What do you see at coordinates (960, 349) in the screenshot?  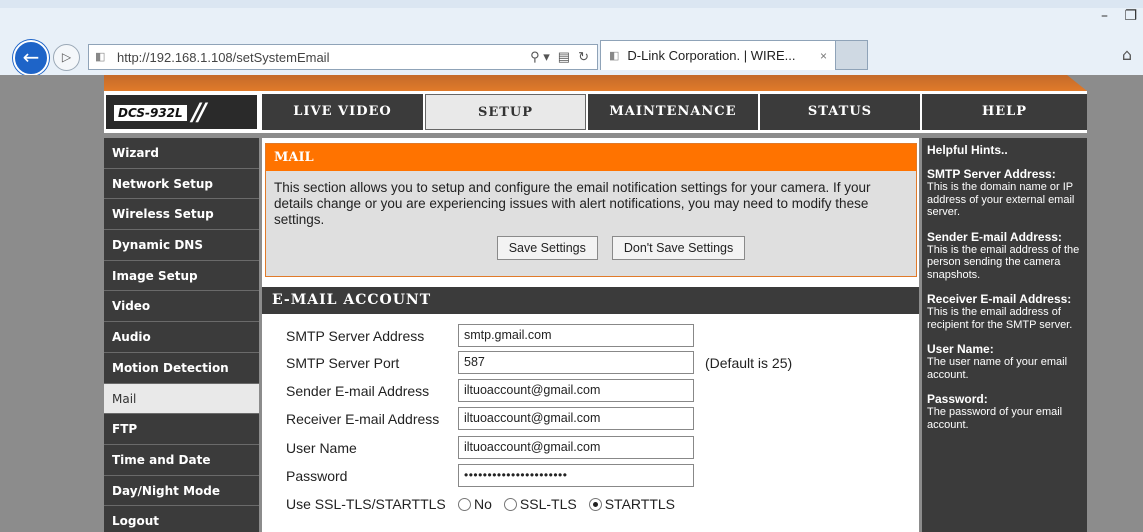 I see `help-head: User Name:` at bounding box center [960, 349].